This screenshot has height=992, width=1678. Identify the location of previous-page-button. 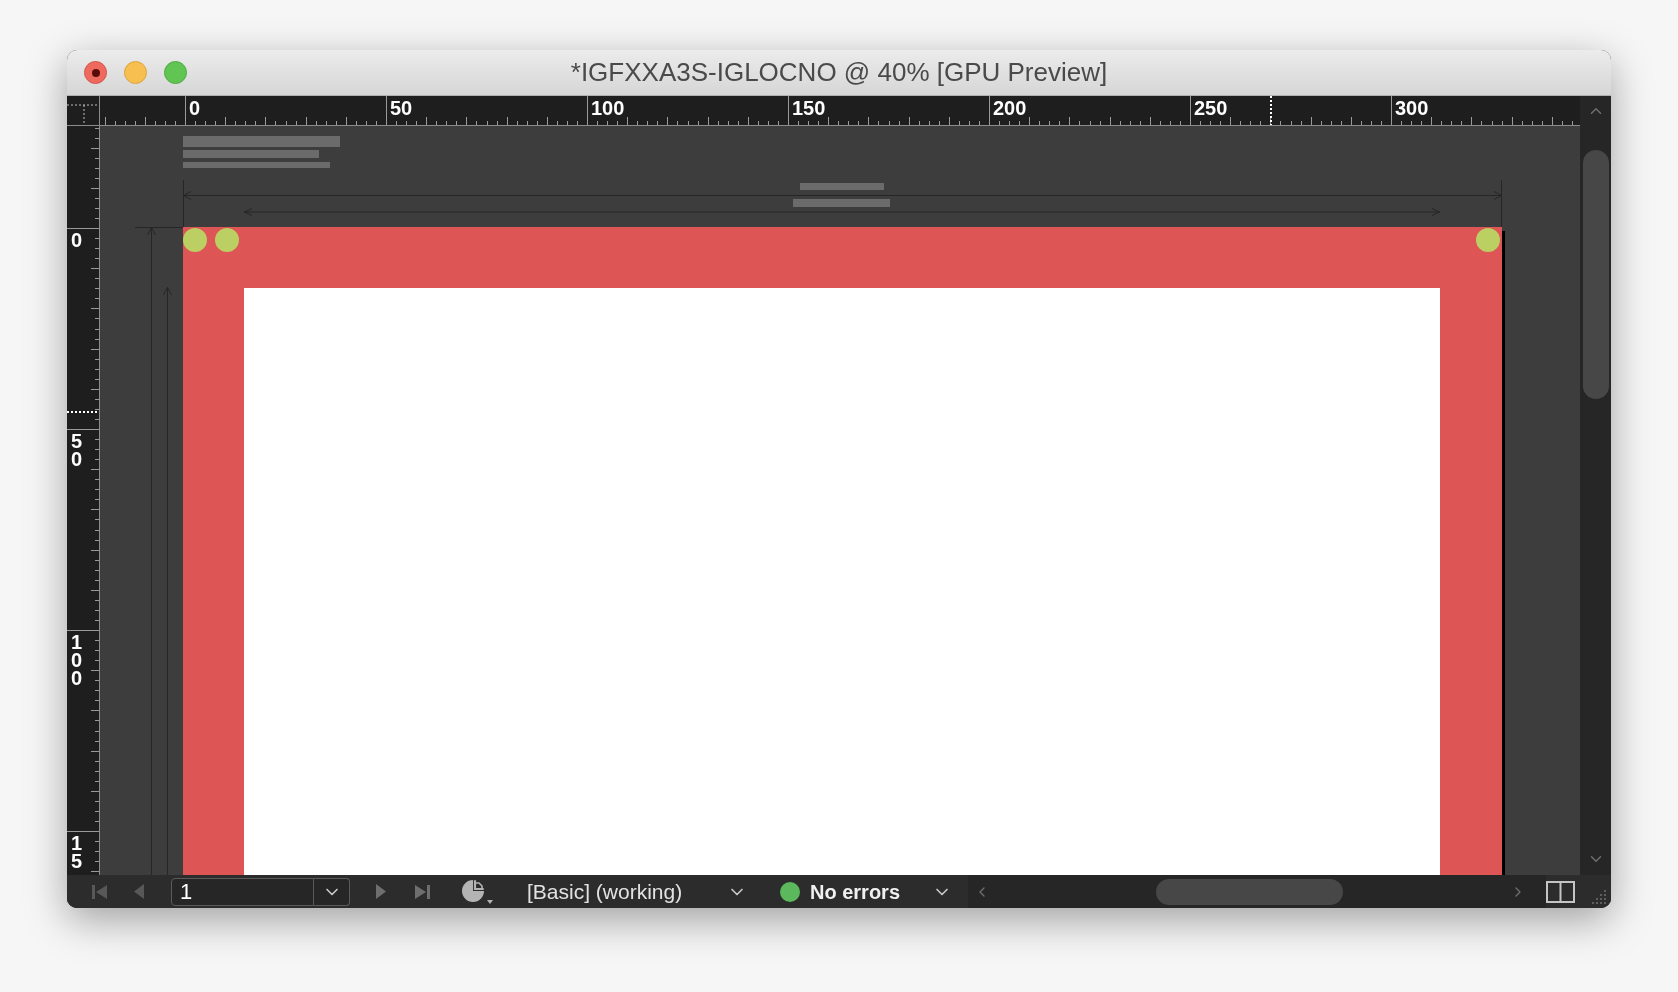
(139, 891).